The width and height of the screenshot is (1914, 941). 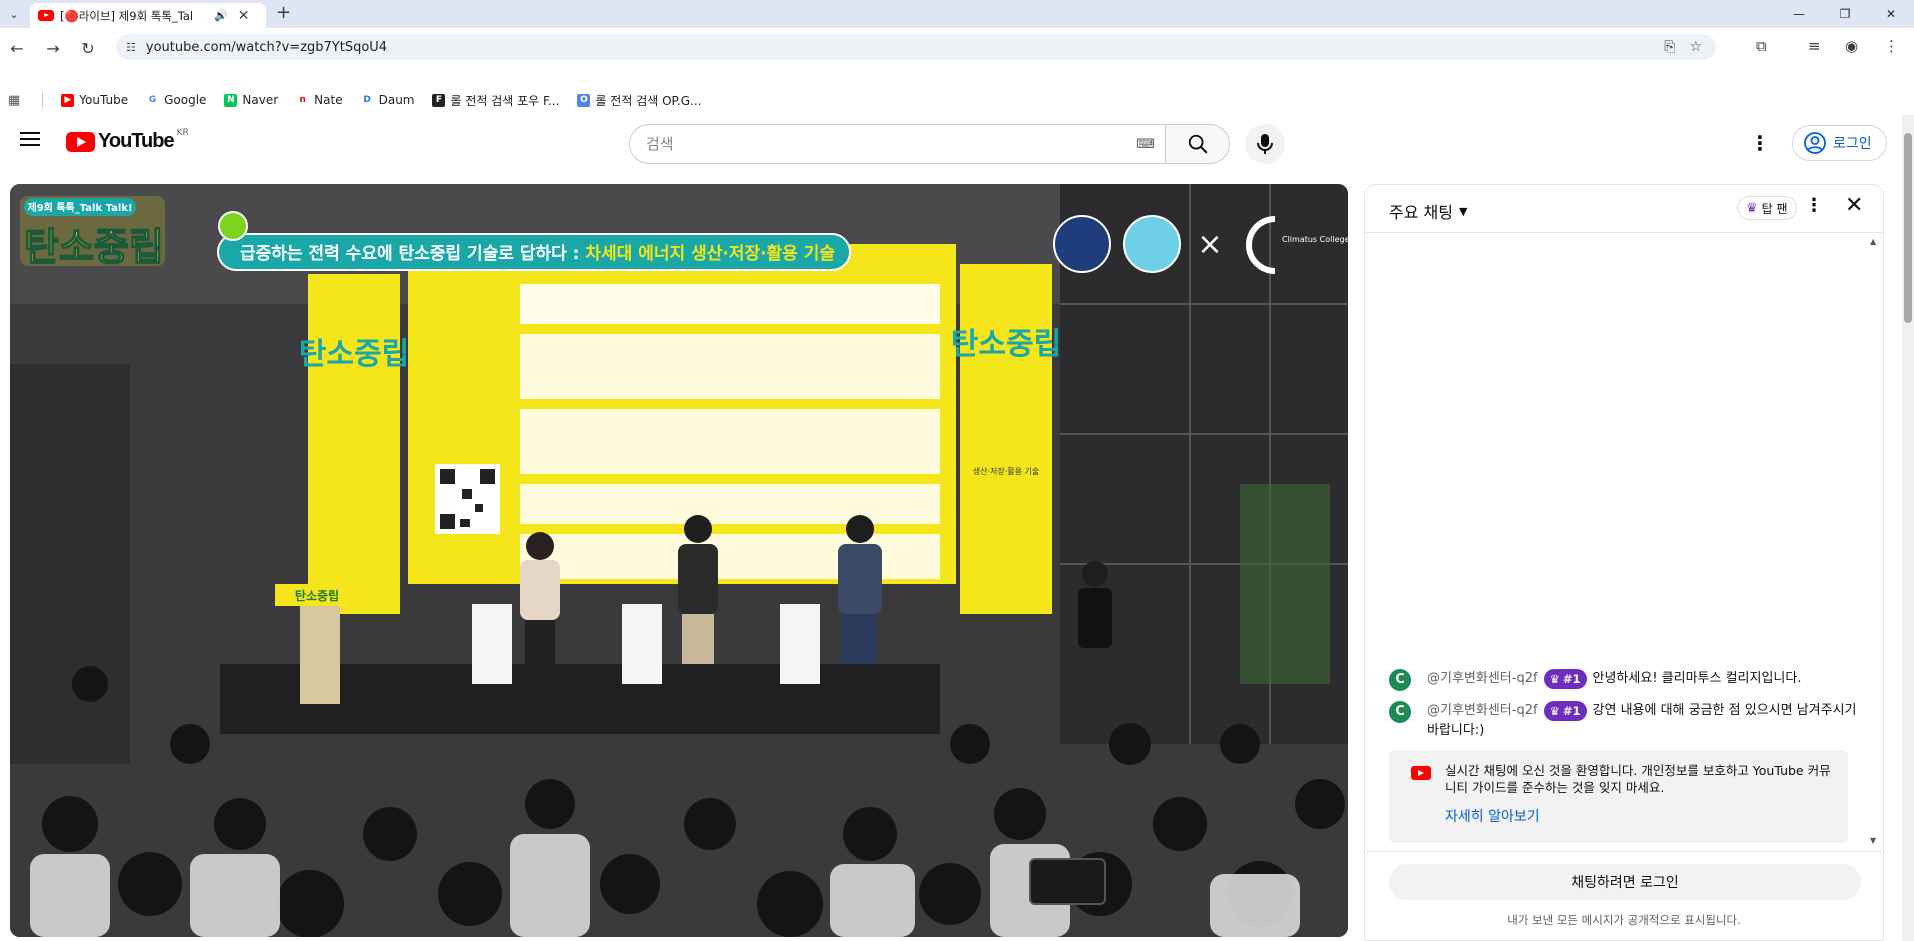 I want to click on browser-tabstrip: ⌄ [🔴라이브] 제9회 톡톡_Tal 🔊 ✕ + — ❐ ✕, so click(x=957, y=14).